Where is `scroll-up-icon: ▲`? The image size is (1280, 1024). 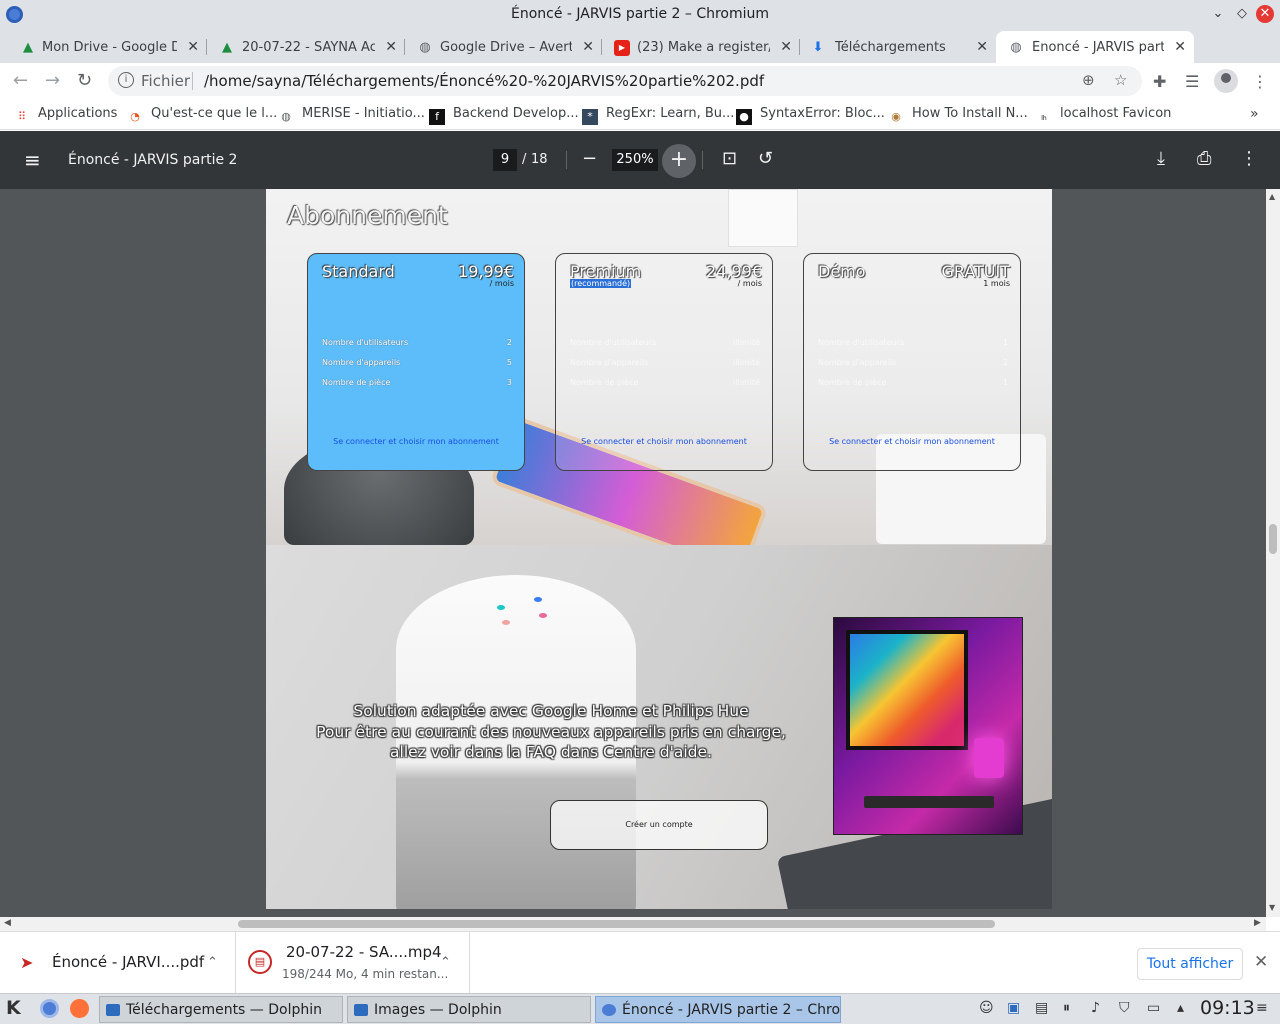
scroll-up-icon: ▲ is located at coordinates (1272, 196).